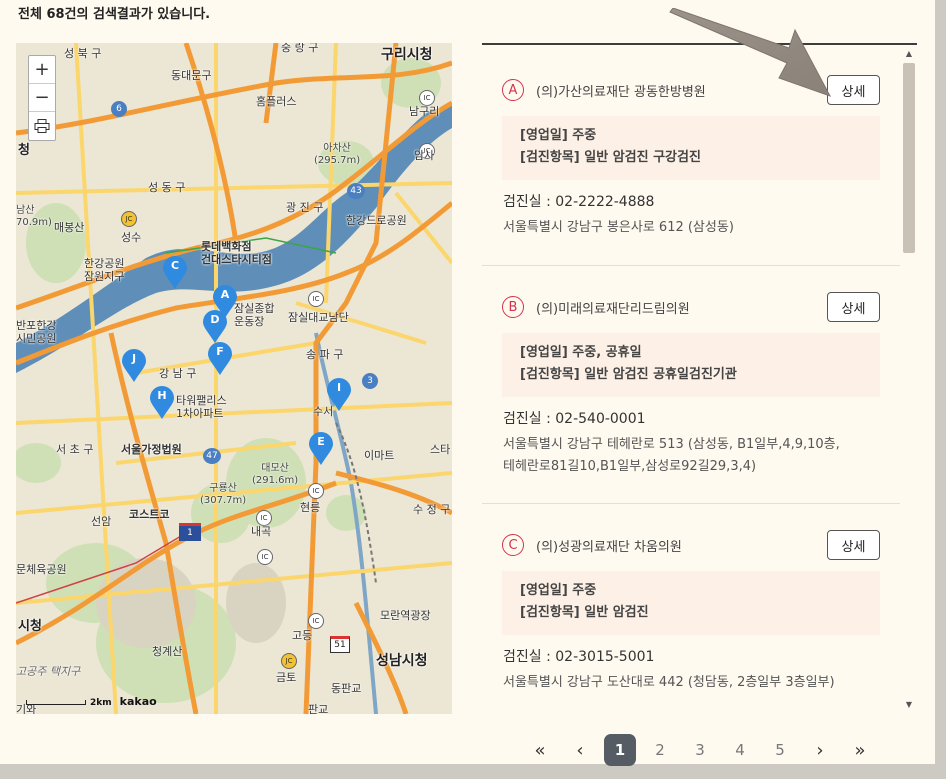 The height and width of the screenshot is (779, 946). What do you see at coordinates (780, 750) in the screenshot?
I see `page-5-button: 5` at bounding box center [780, 750].